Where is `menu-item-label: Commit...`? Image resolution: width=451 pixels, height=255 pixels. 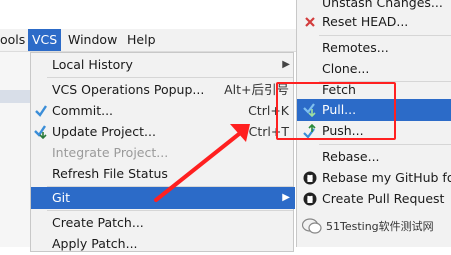 menu-item-label: Commit... is located at coordinates (83, 110).